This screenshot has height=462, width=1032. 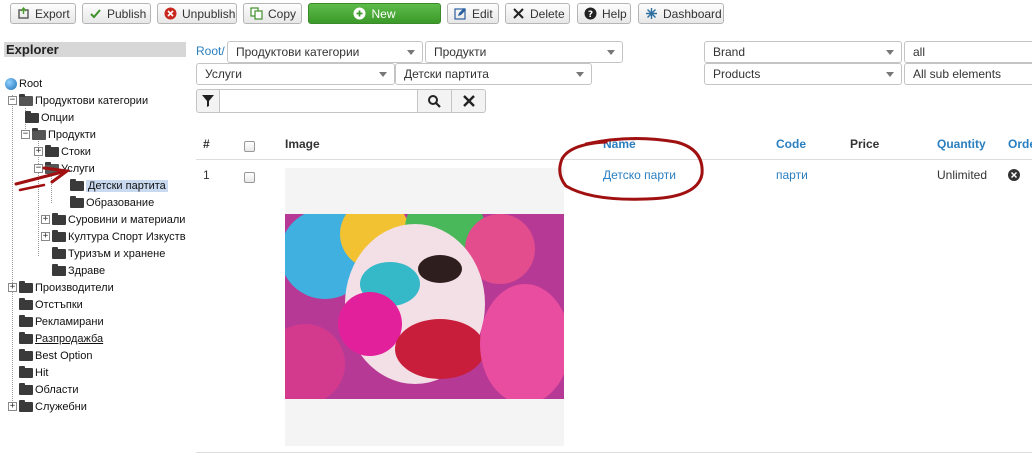 I want to click on header-image: Image, so click(x=302, y=144).